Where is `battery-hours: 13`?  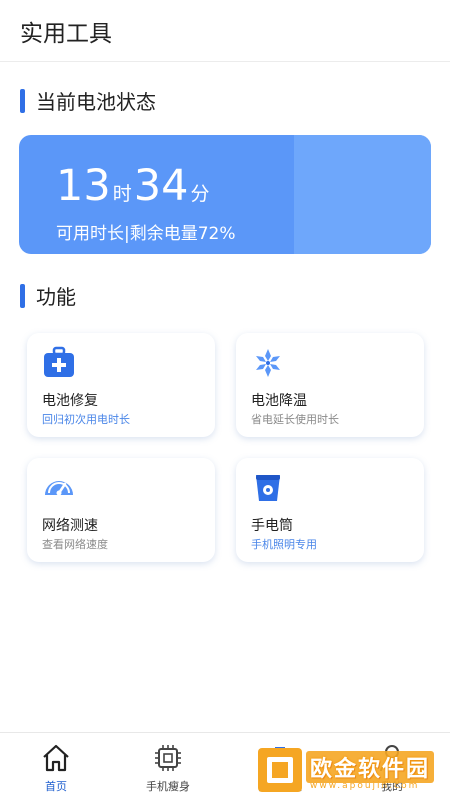
battery-hours: 13 is located at coordinates (83, 186).